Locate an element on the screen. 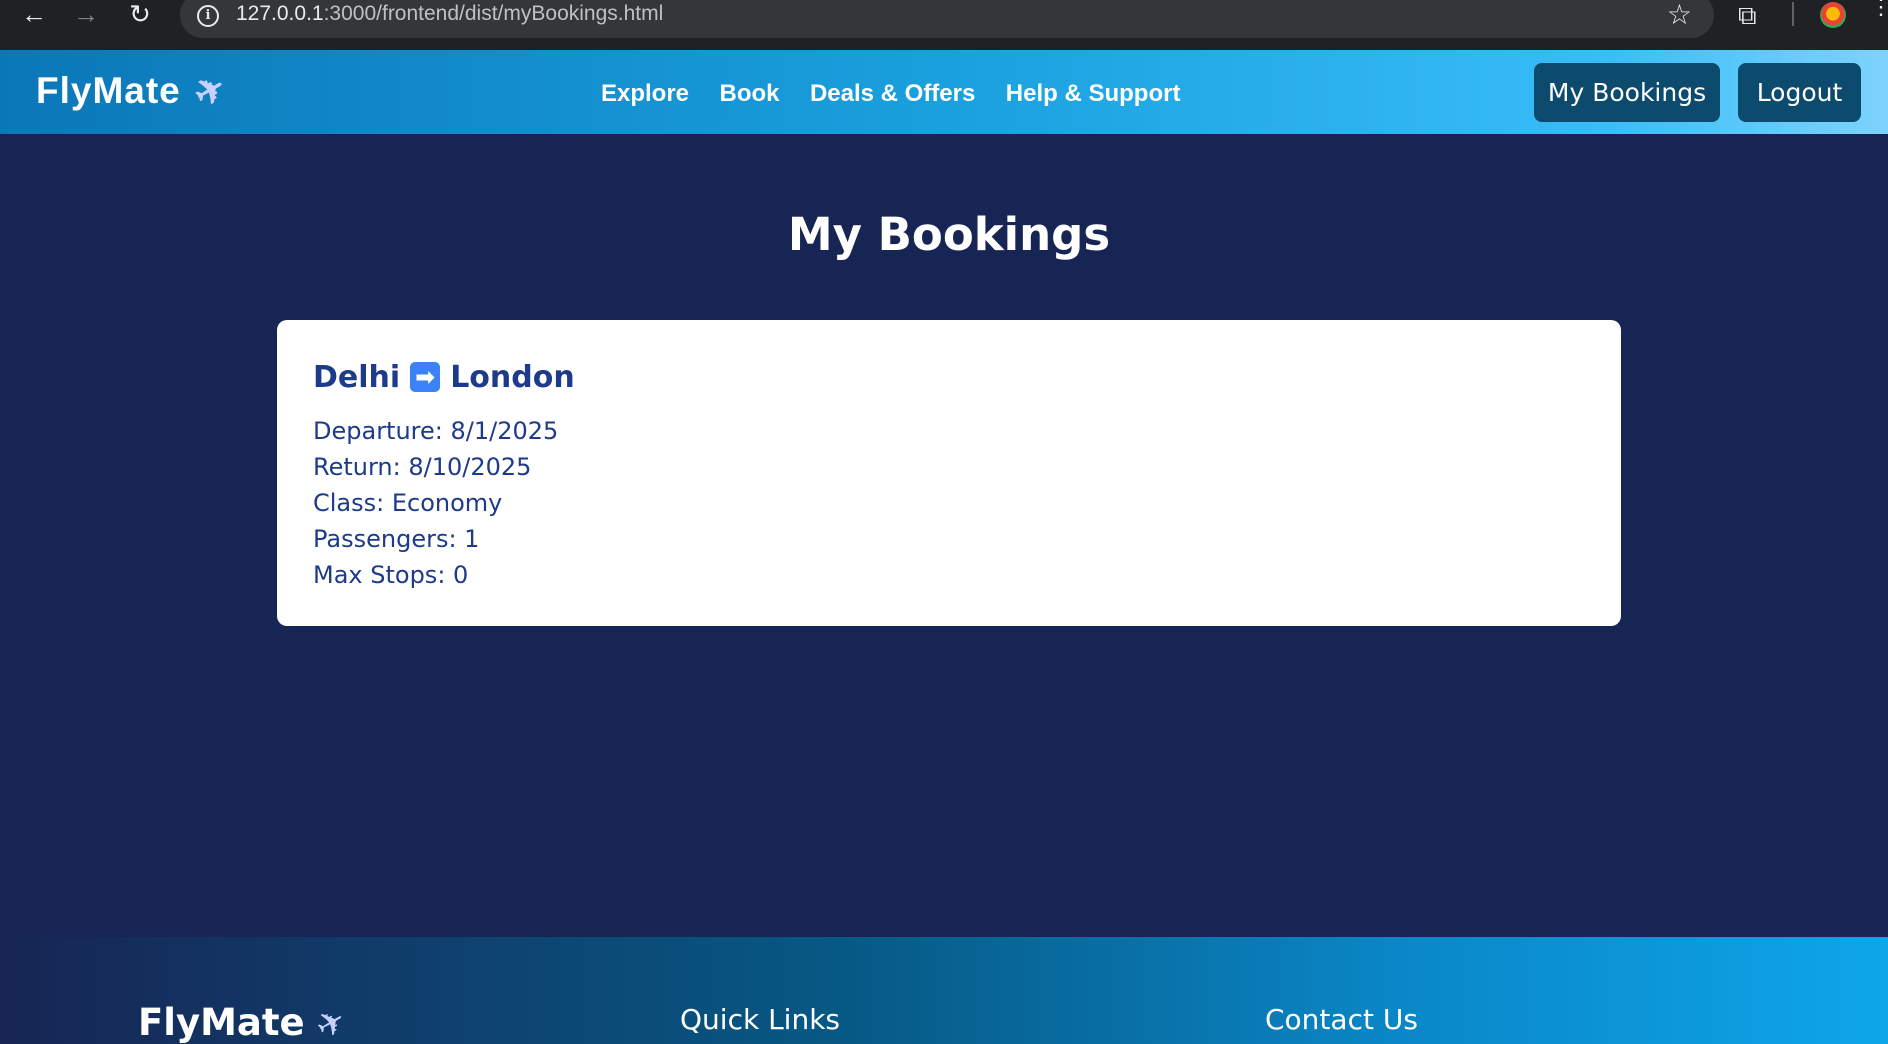  forward-icon: → is located at coordinates (86, 15).